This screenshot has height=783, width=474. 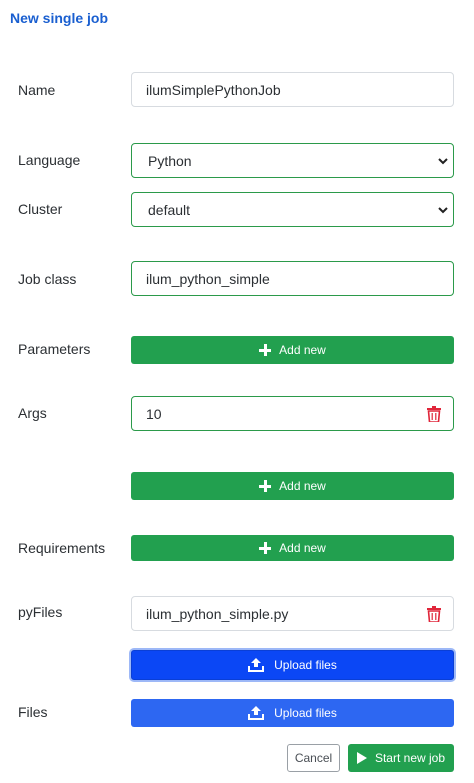 What do you see at coordinates (49, 160) in the screenshot?
I see `language-label: Language` at bounding box center [49, 160].